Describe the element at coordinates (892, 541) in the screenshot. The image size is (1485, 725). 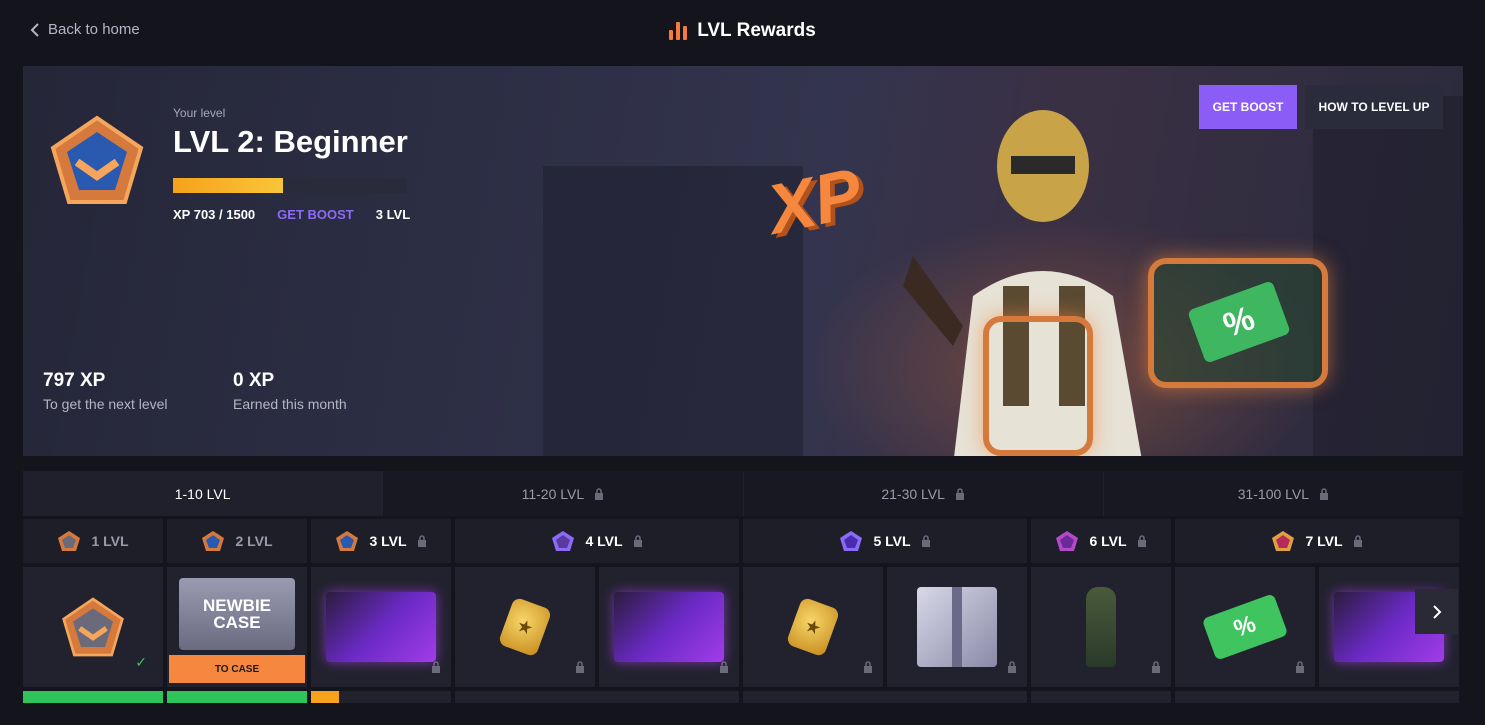
I see `level-label: 5 LVL` at that location.